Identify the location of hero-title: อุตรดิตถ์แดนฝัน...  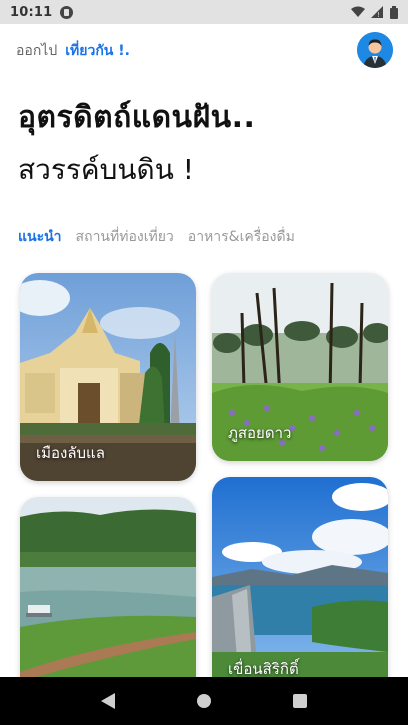
(137, 117).